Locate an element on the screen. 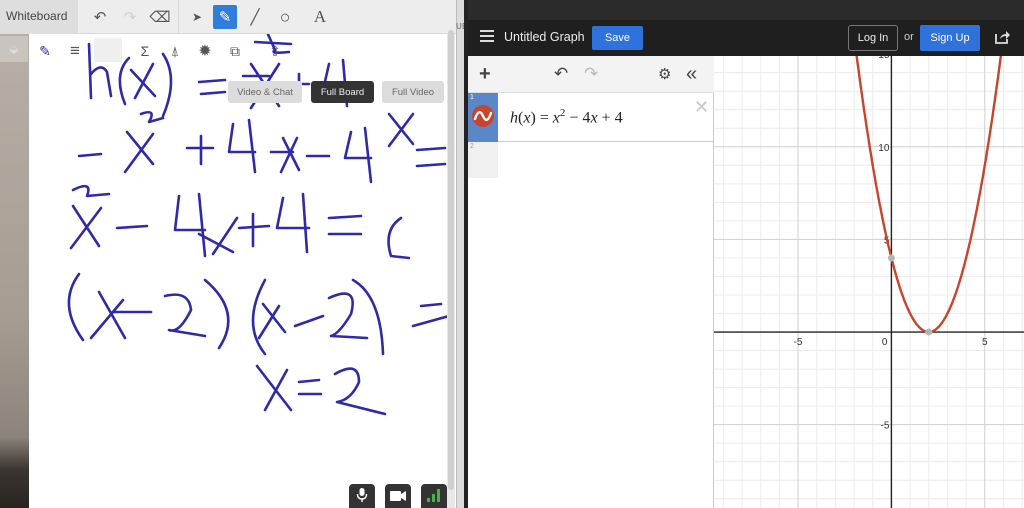 The image size is (1024, 508). select-tool-button: ➤ is located at coordinates (197, 17).